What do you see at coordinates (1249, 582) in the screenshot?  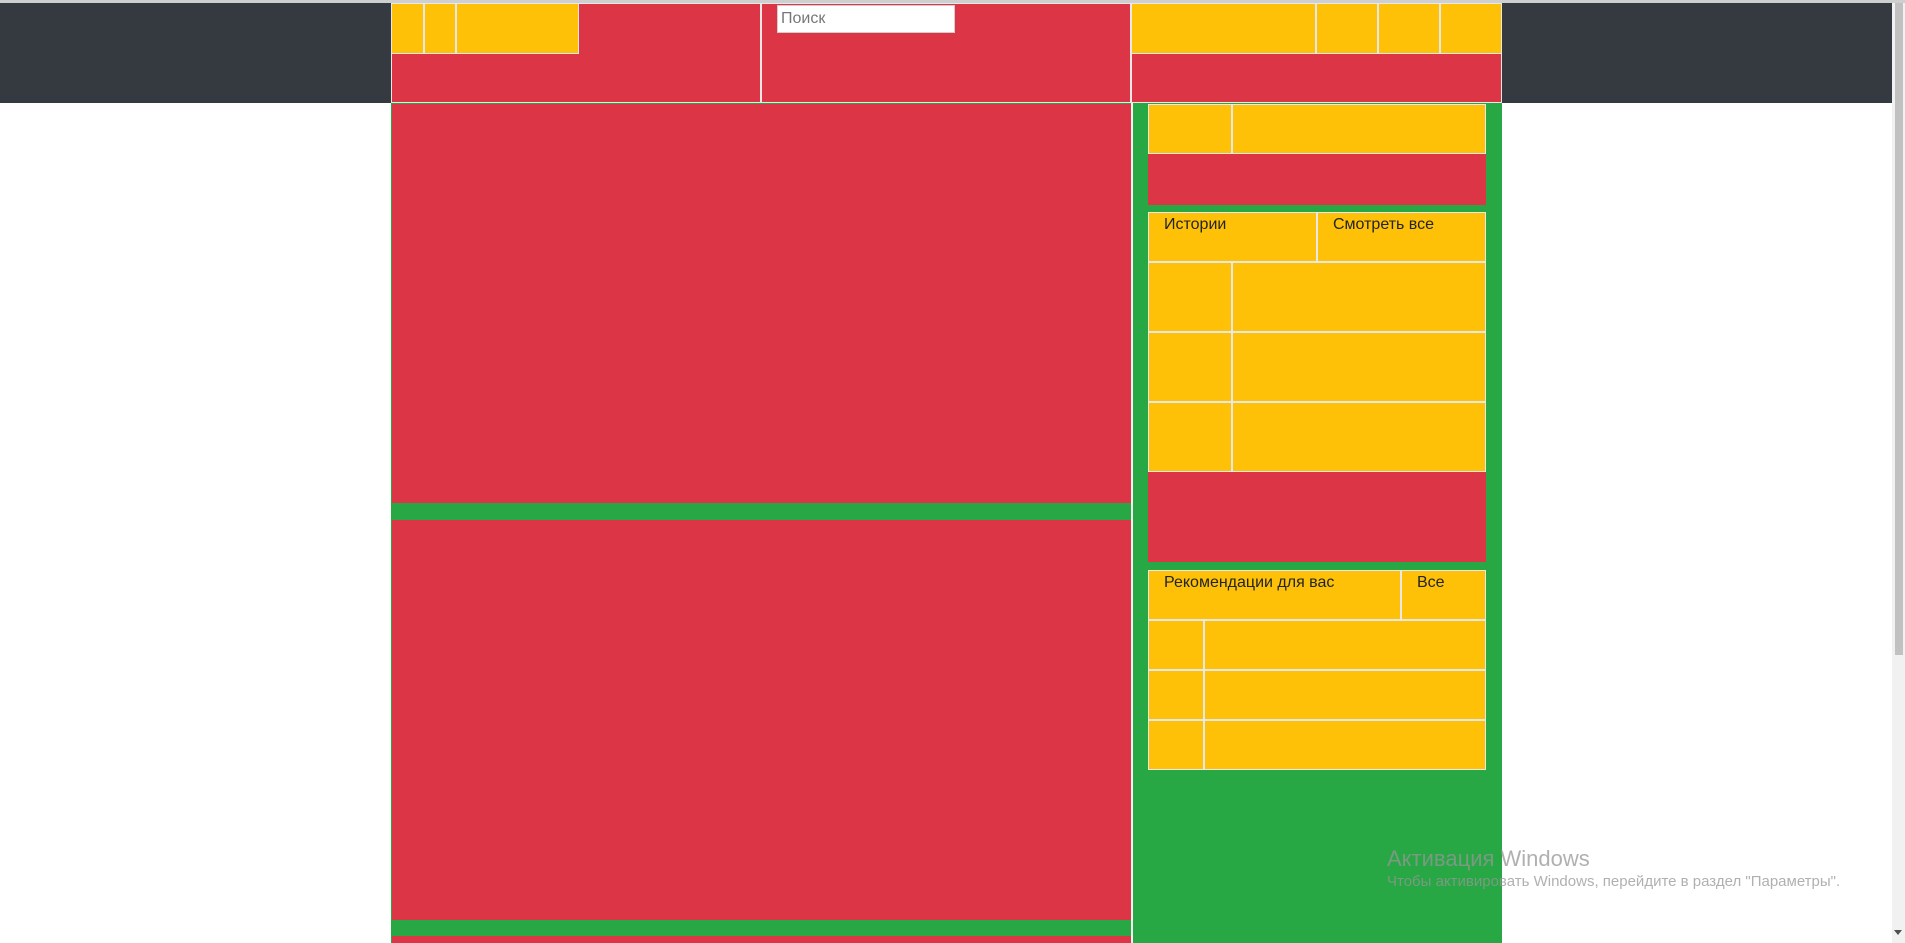 I see `recommendations-title: Рекомендации для вас` at bounding box center [1249, 582].